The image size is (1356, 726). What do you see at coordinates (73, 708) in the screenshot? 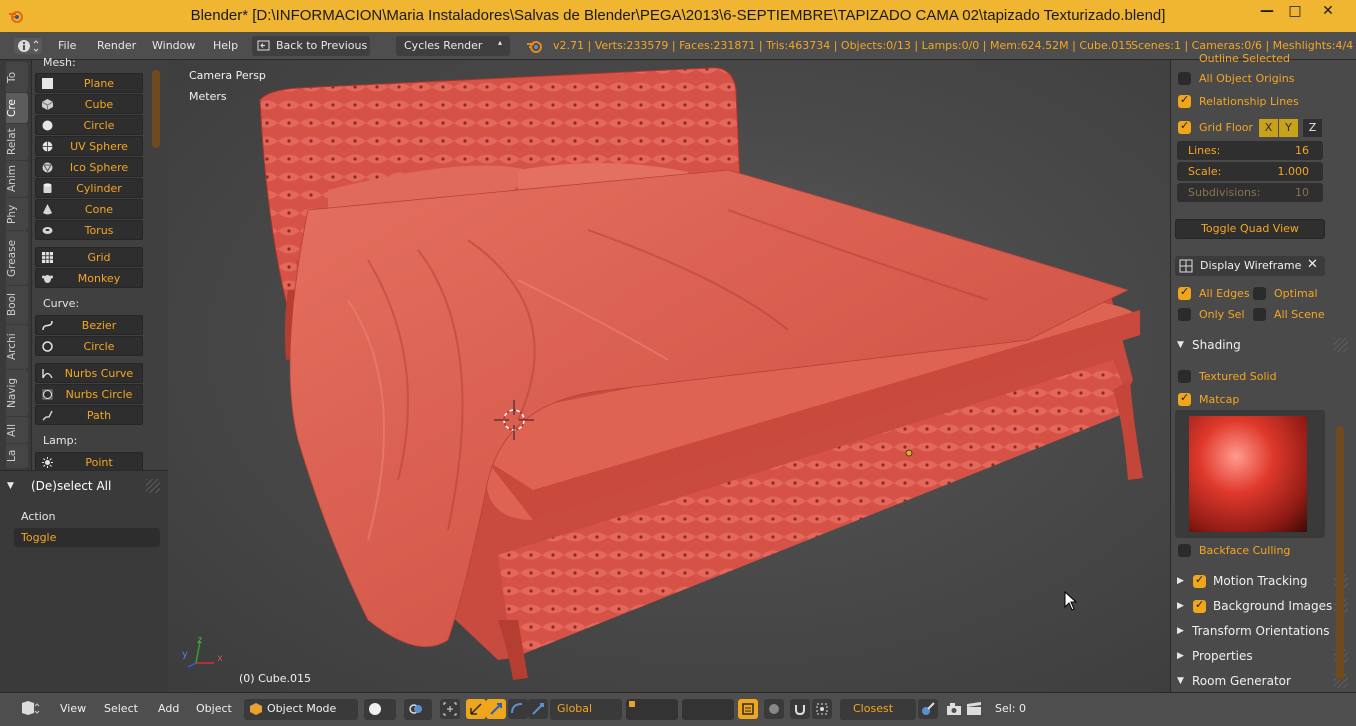
I see `menu-view: View` at bounding box center [73, 708].